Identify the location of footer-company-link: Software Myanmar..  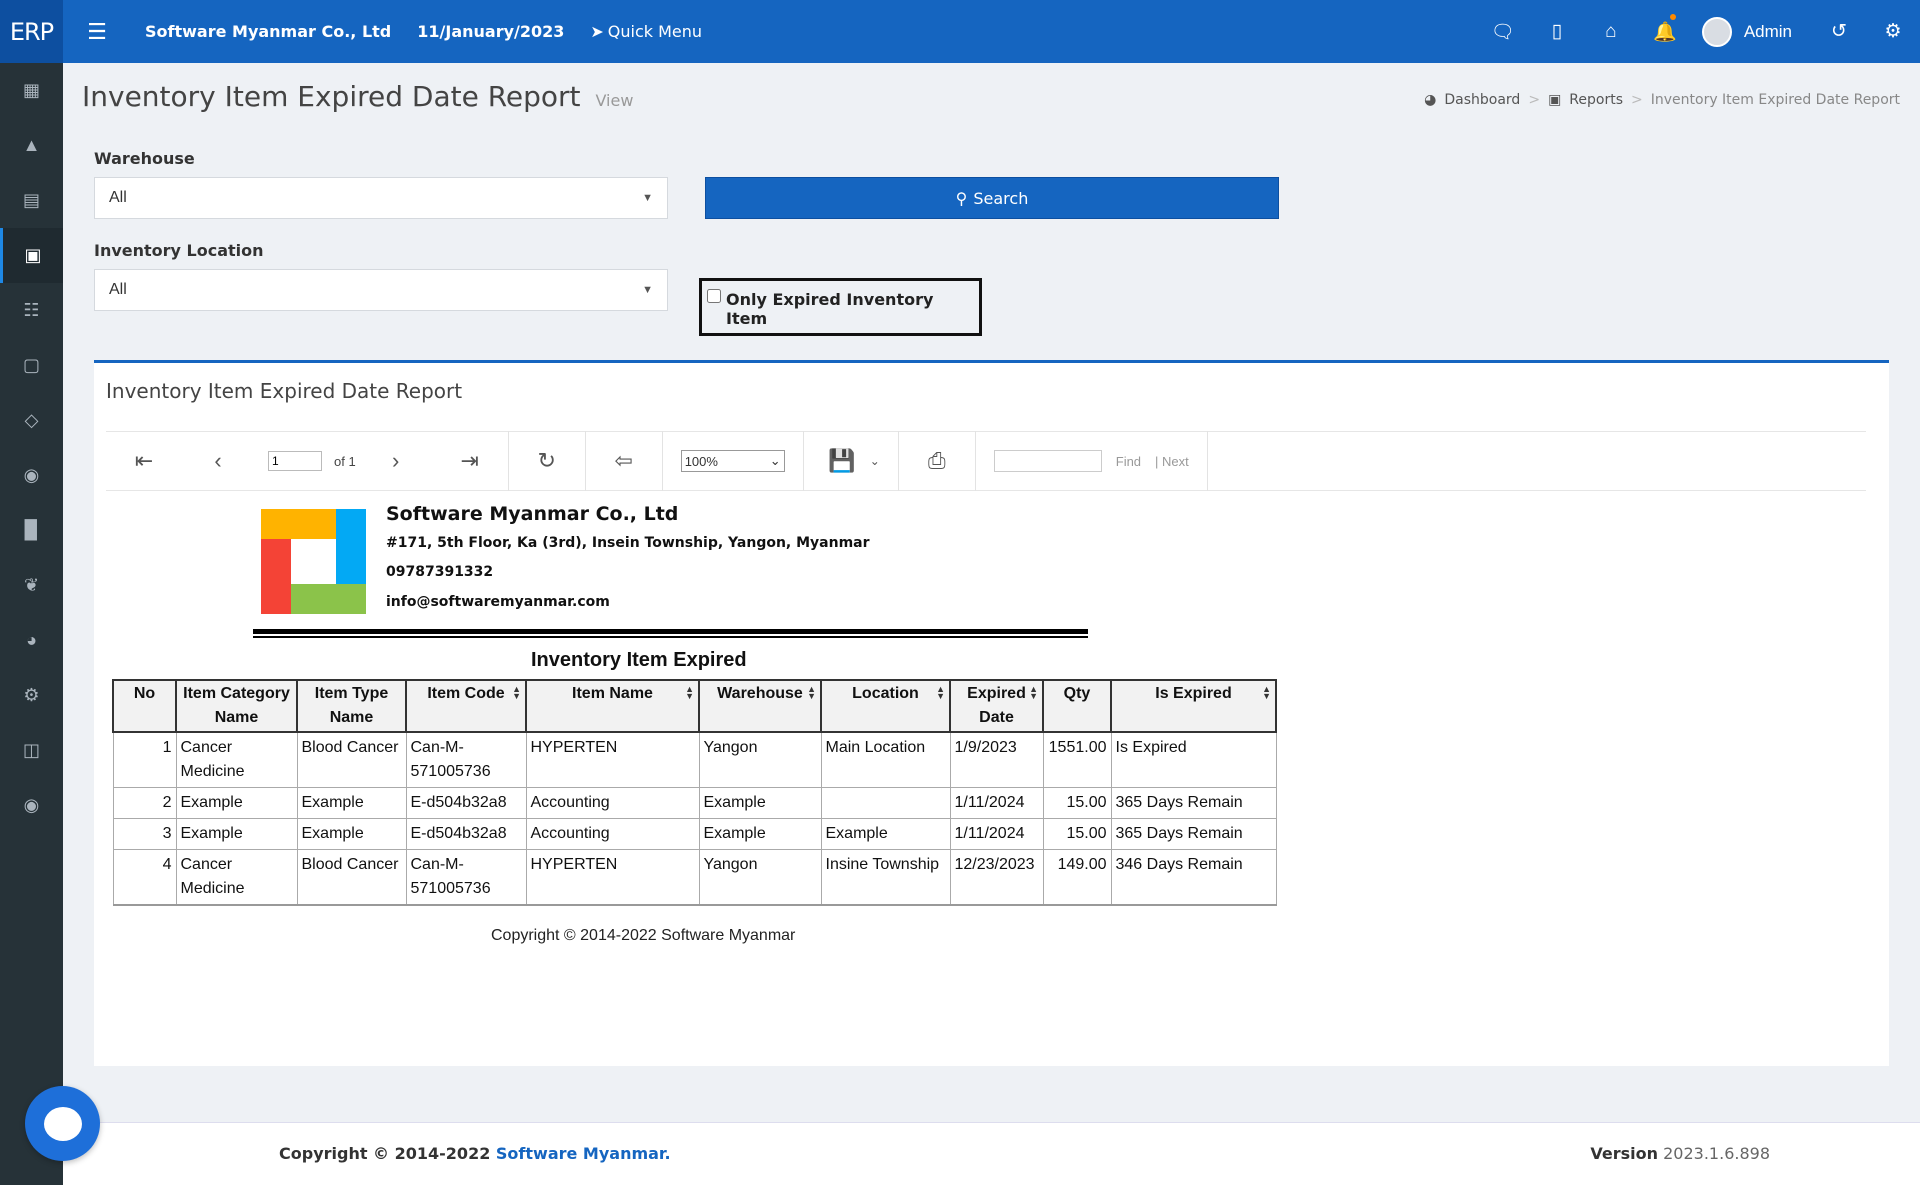
(583, 1153).